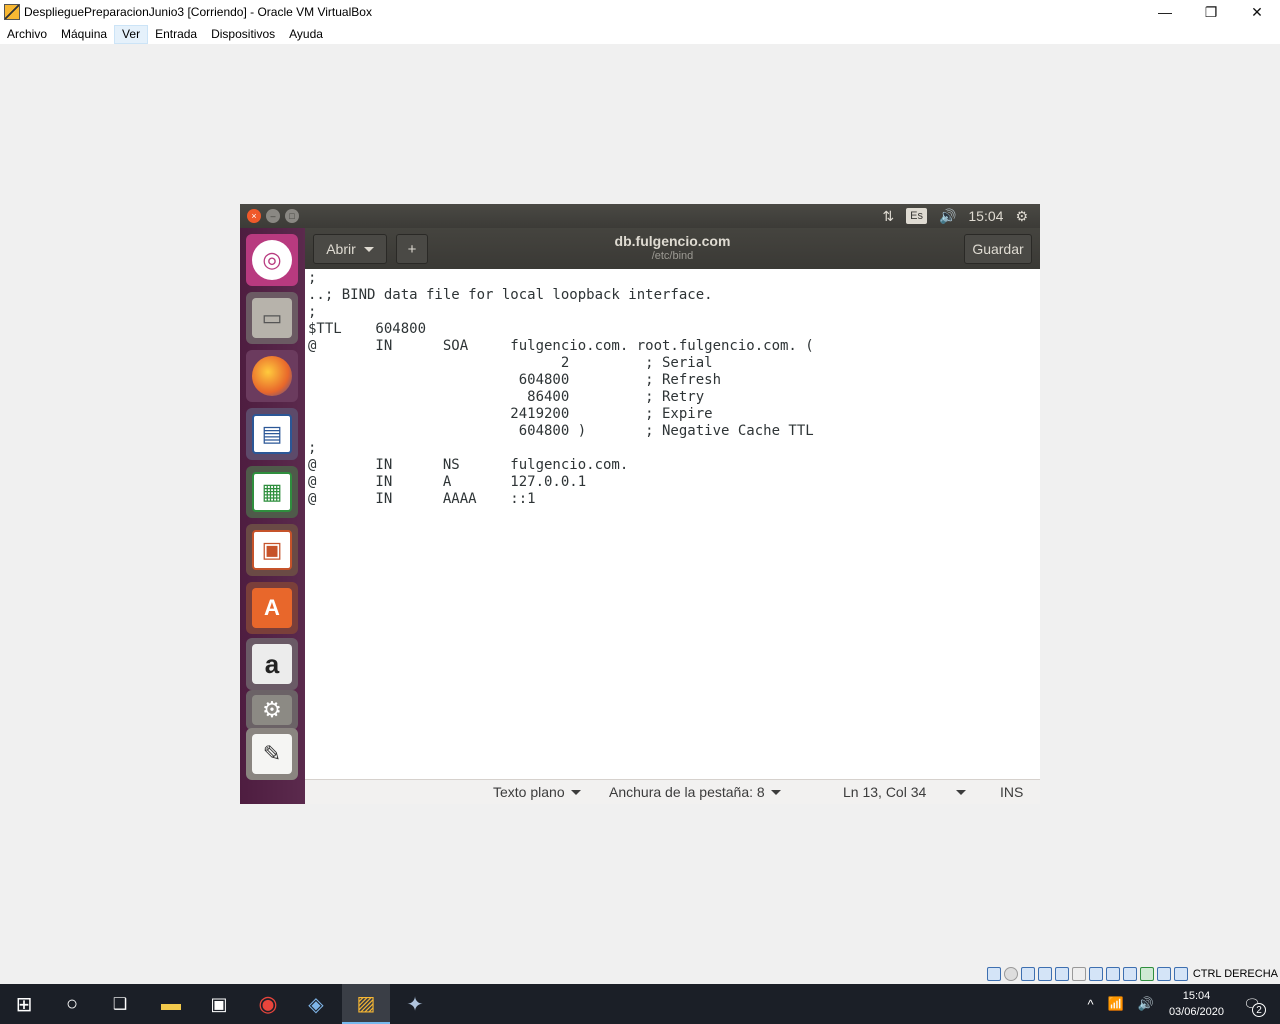 The height and width of the screenshot is (1024, 1280). Describe the element at coordinates (1165, 12) in the screenshot. I see `minimize-button: —` at that location.